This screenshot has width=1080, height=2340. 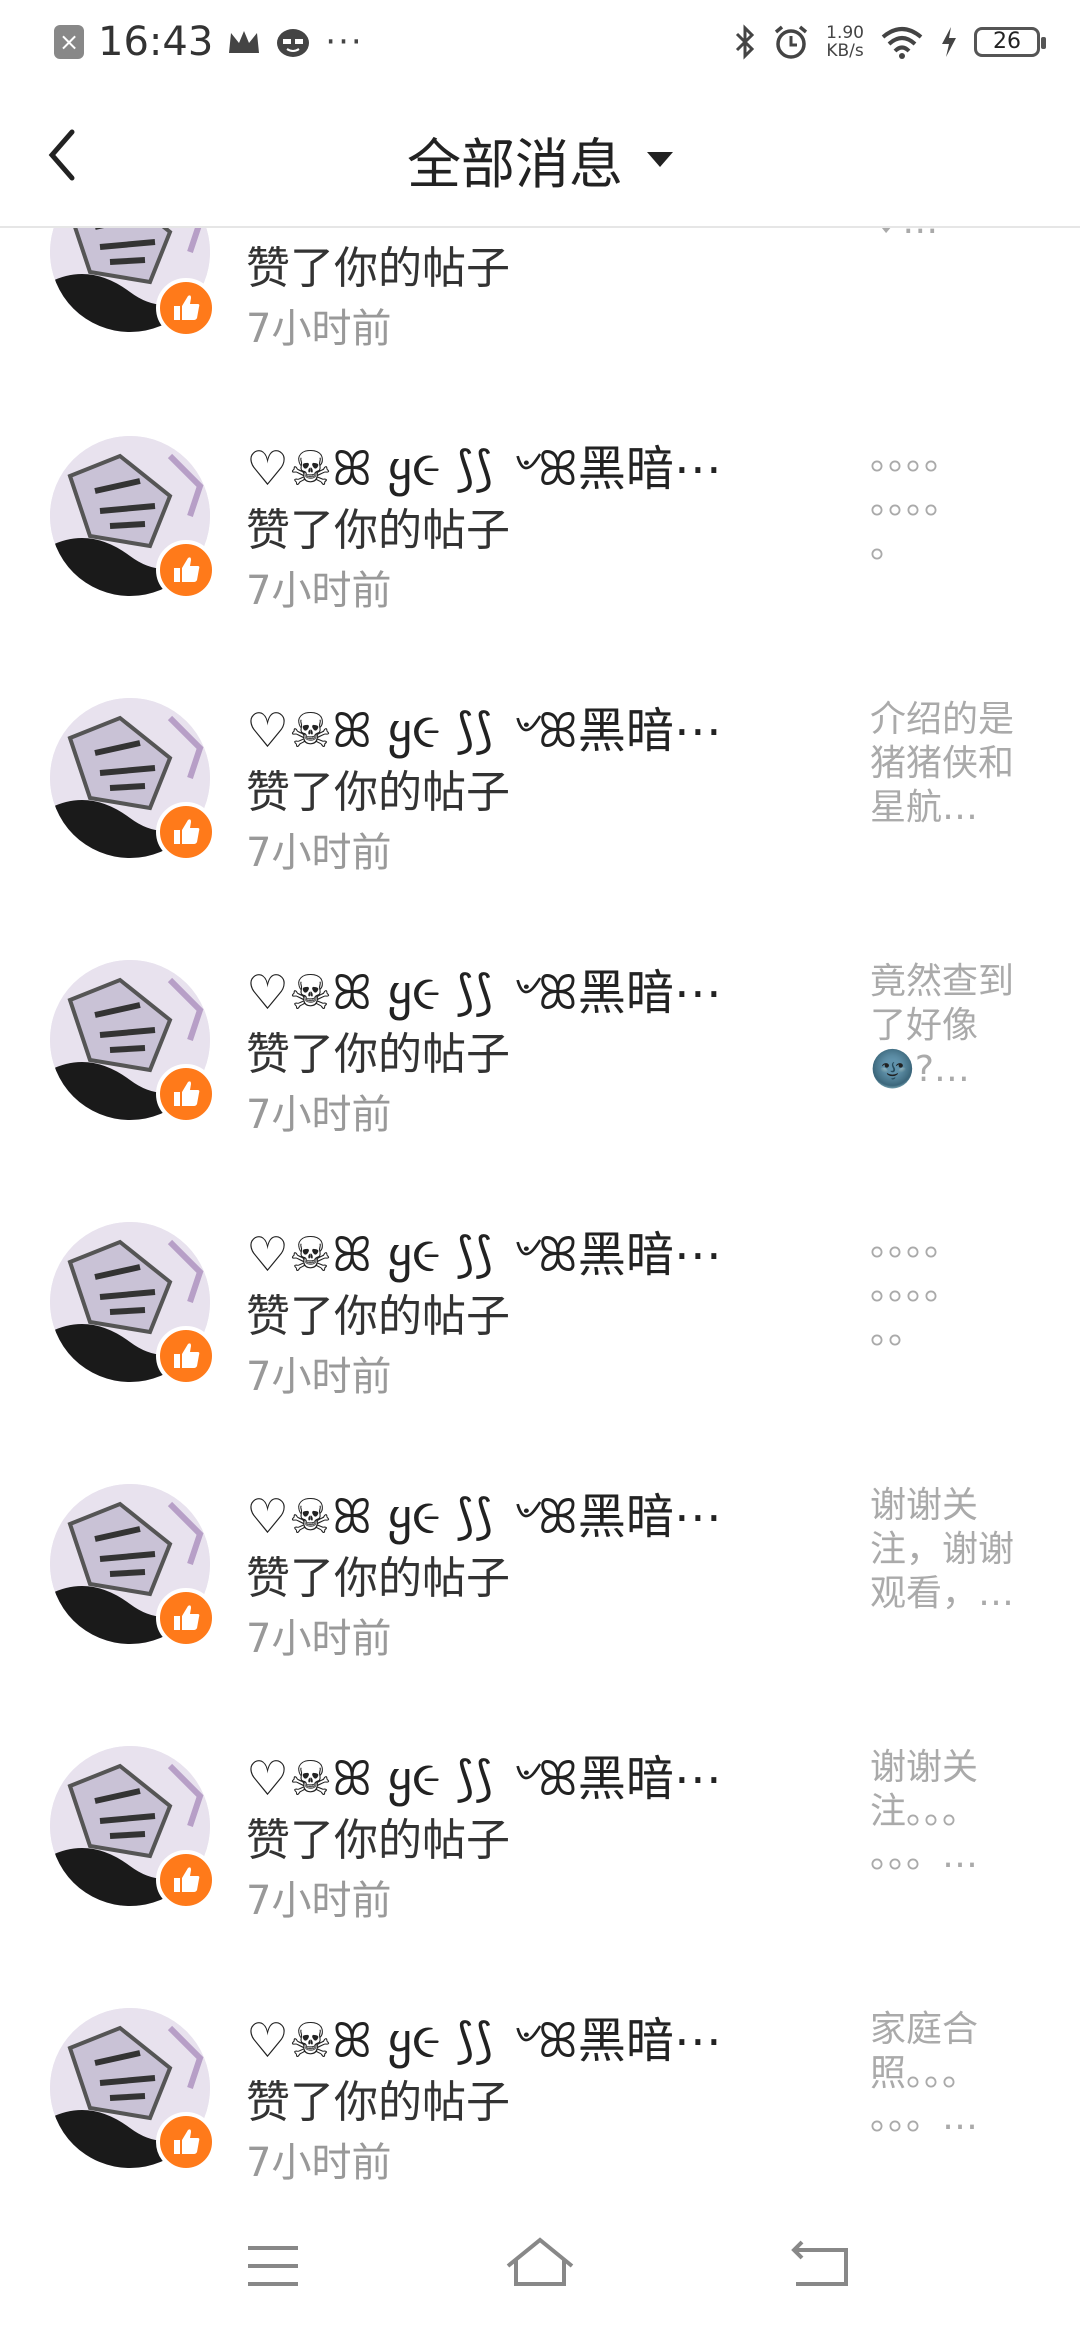 I want to click on title-dropdown: 全部消息, so click(x=540, y=159).